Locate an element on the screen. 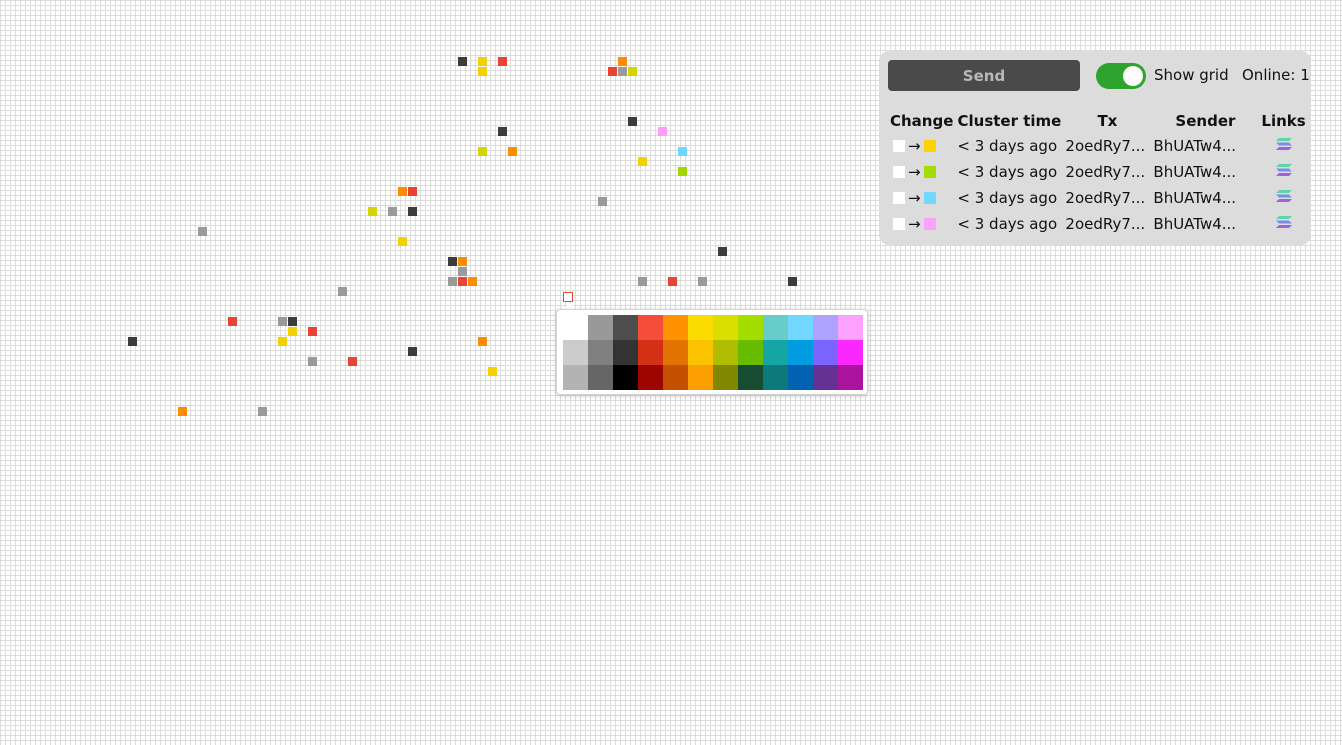  show-grid-toggle is located at coordinates (1121, 76).